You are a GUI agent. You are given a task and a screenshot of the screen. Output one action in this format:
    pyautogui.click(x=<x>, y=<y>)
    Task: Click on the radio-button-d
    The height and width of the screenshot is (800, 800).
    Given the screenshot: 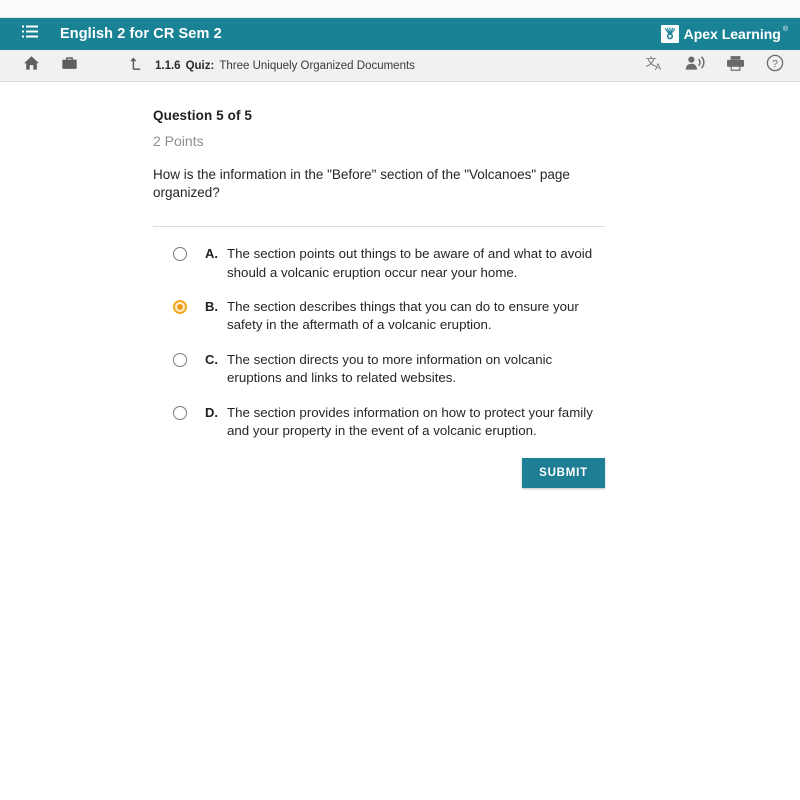 What is the action you would take?
    pyautogui.click(x=180, y=412)
    